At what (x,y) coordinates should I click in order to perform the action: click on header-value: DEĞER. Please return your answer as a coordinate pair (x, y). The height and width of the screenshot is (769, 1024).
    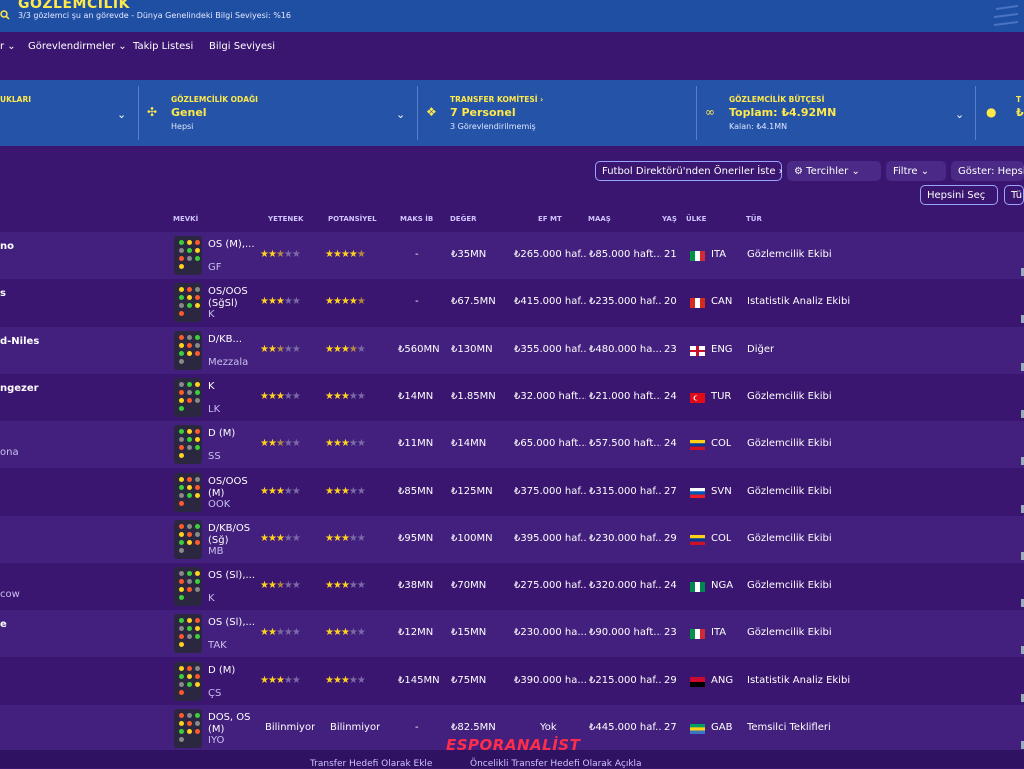
    Looking at the image, I should click on (463, 219).